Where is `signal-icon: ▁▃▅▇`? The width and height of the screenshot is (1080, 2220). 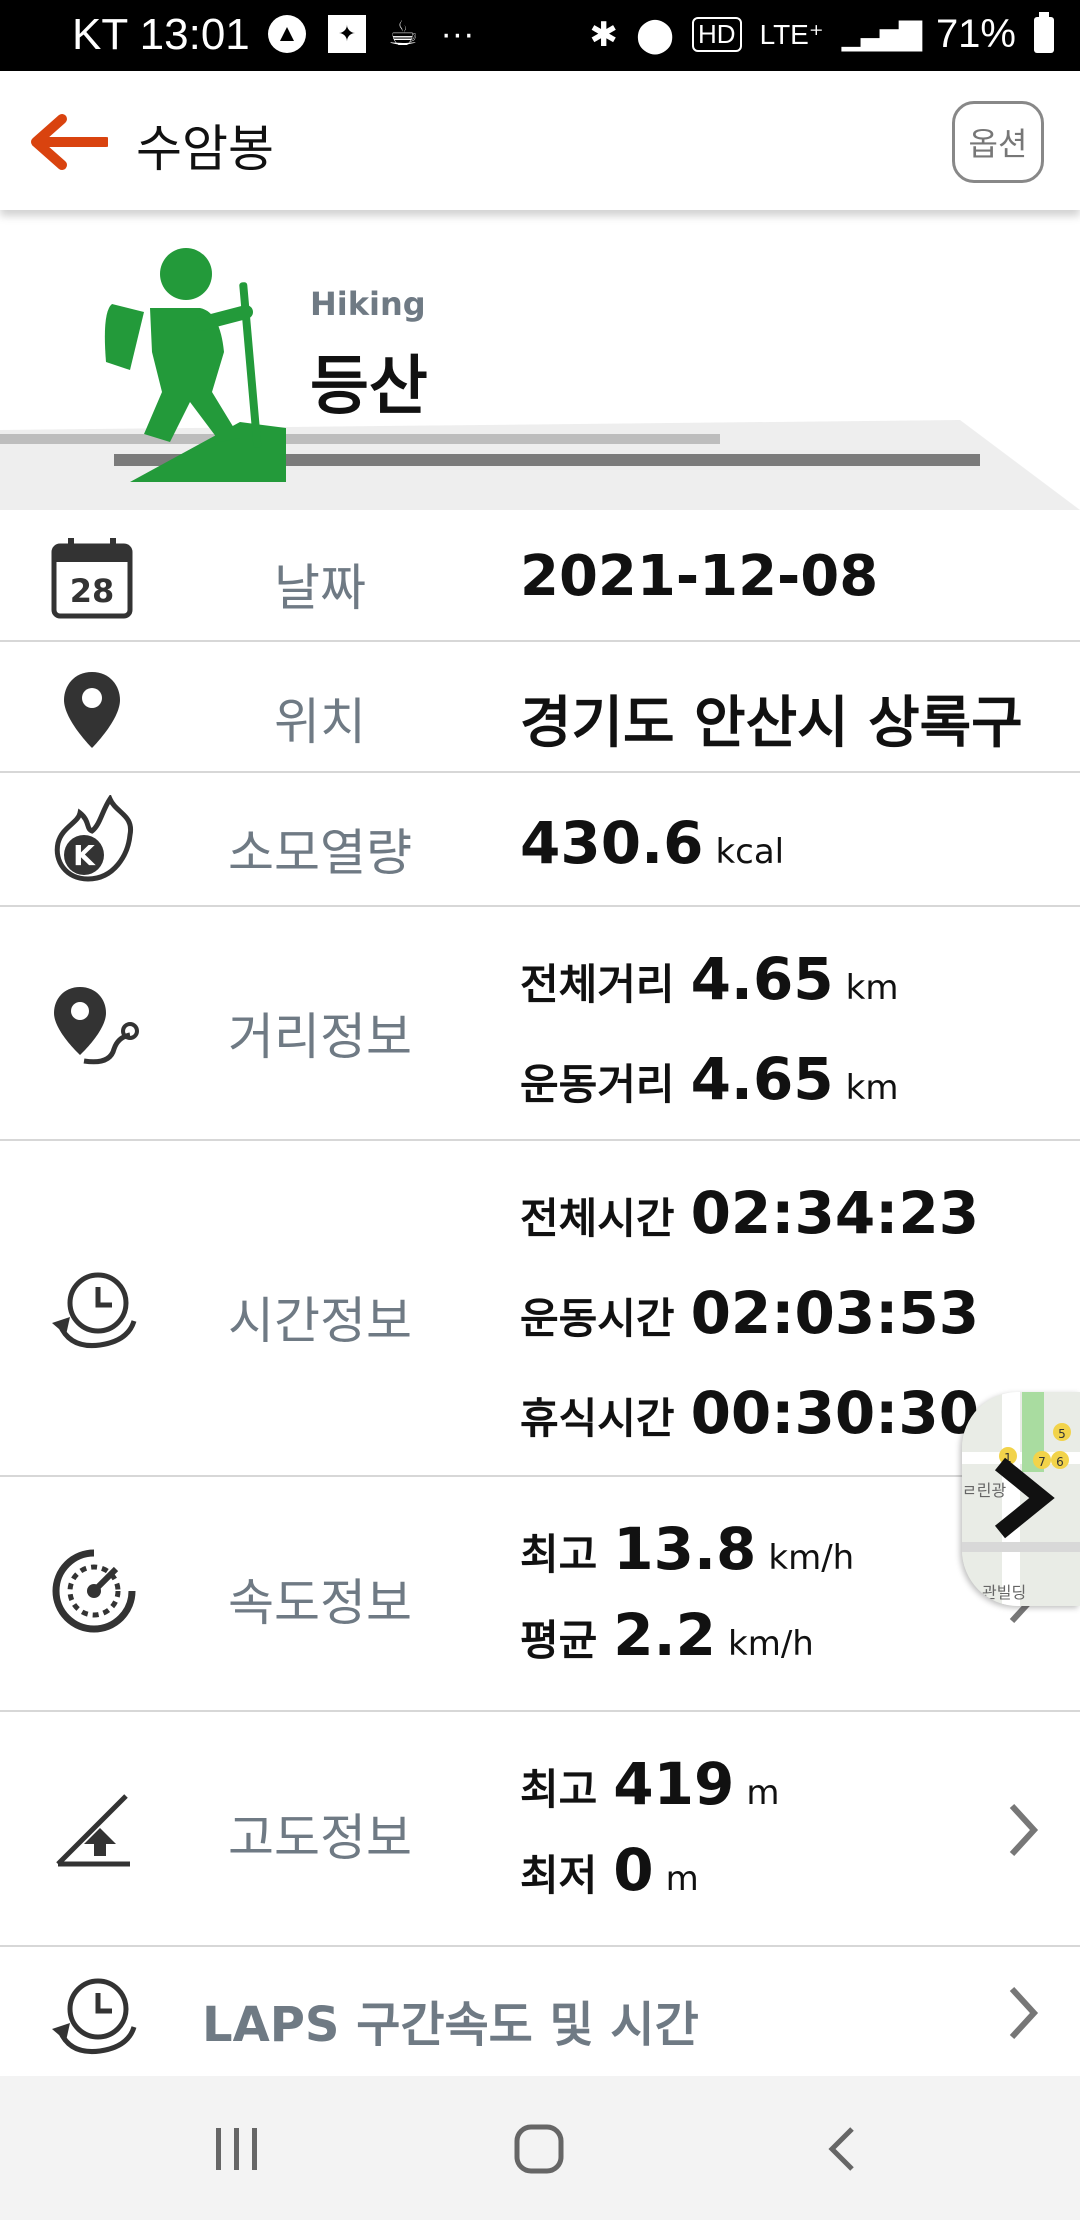 signal-icon: ▁▃▅▇ is located at coordinates (881, 34).